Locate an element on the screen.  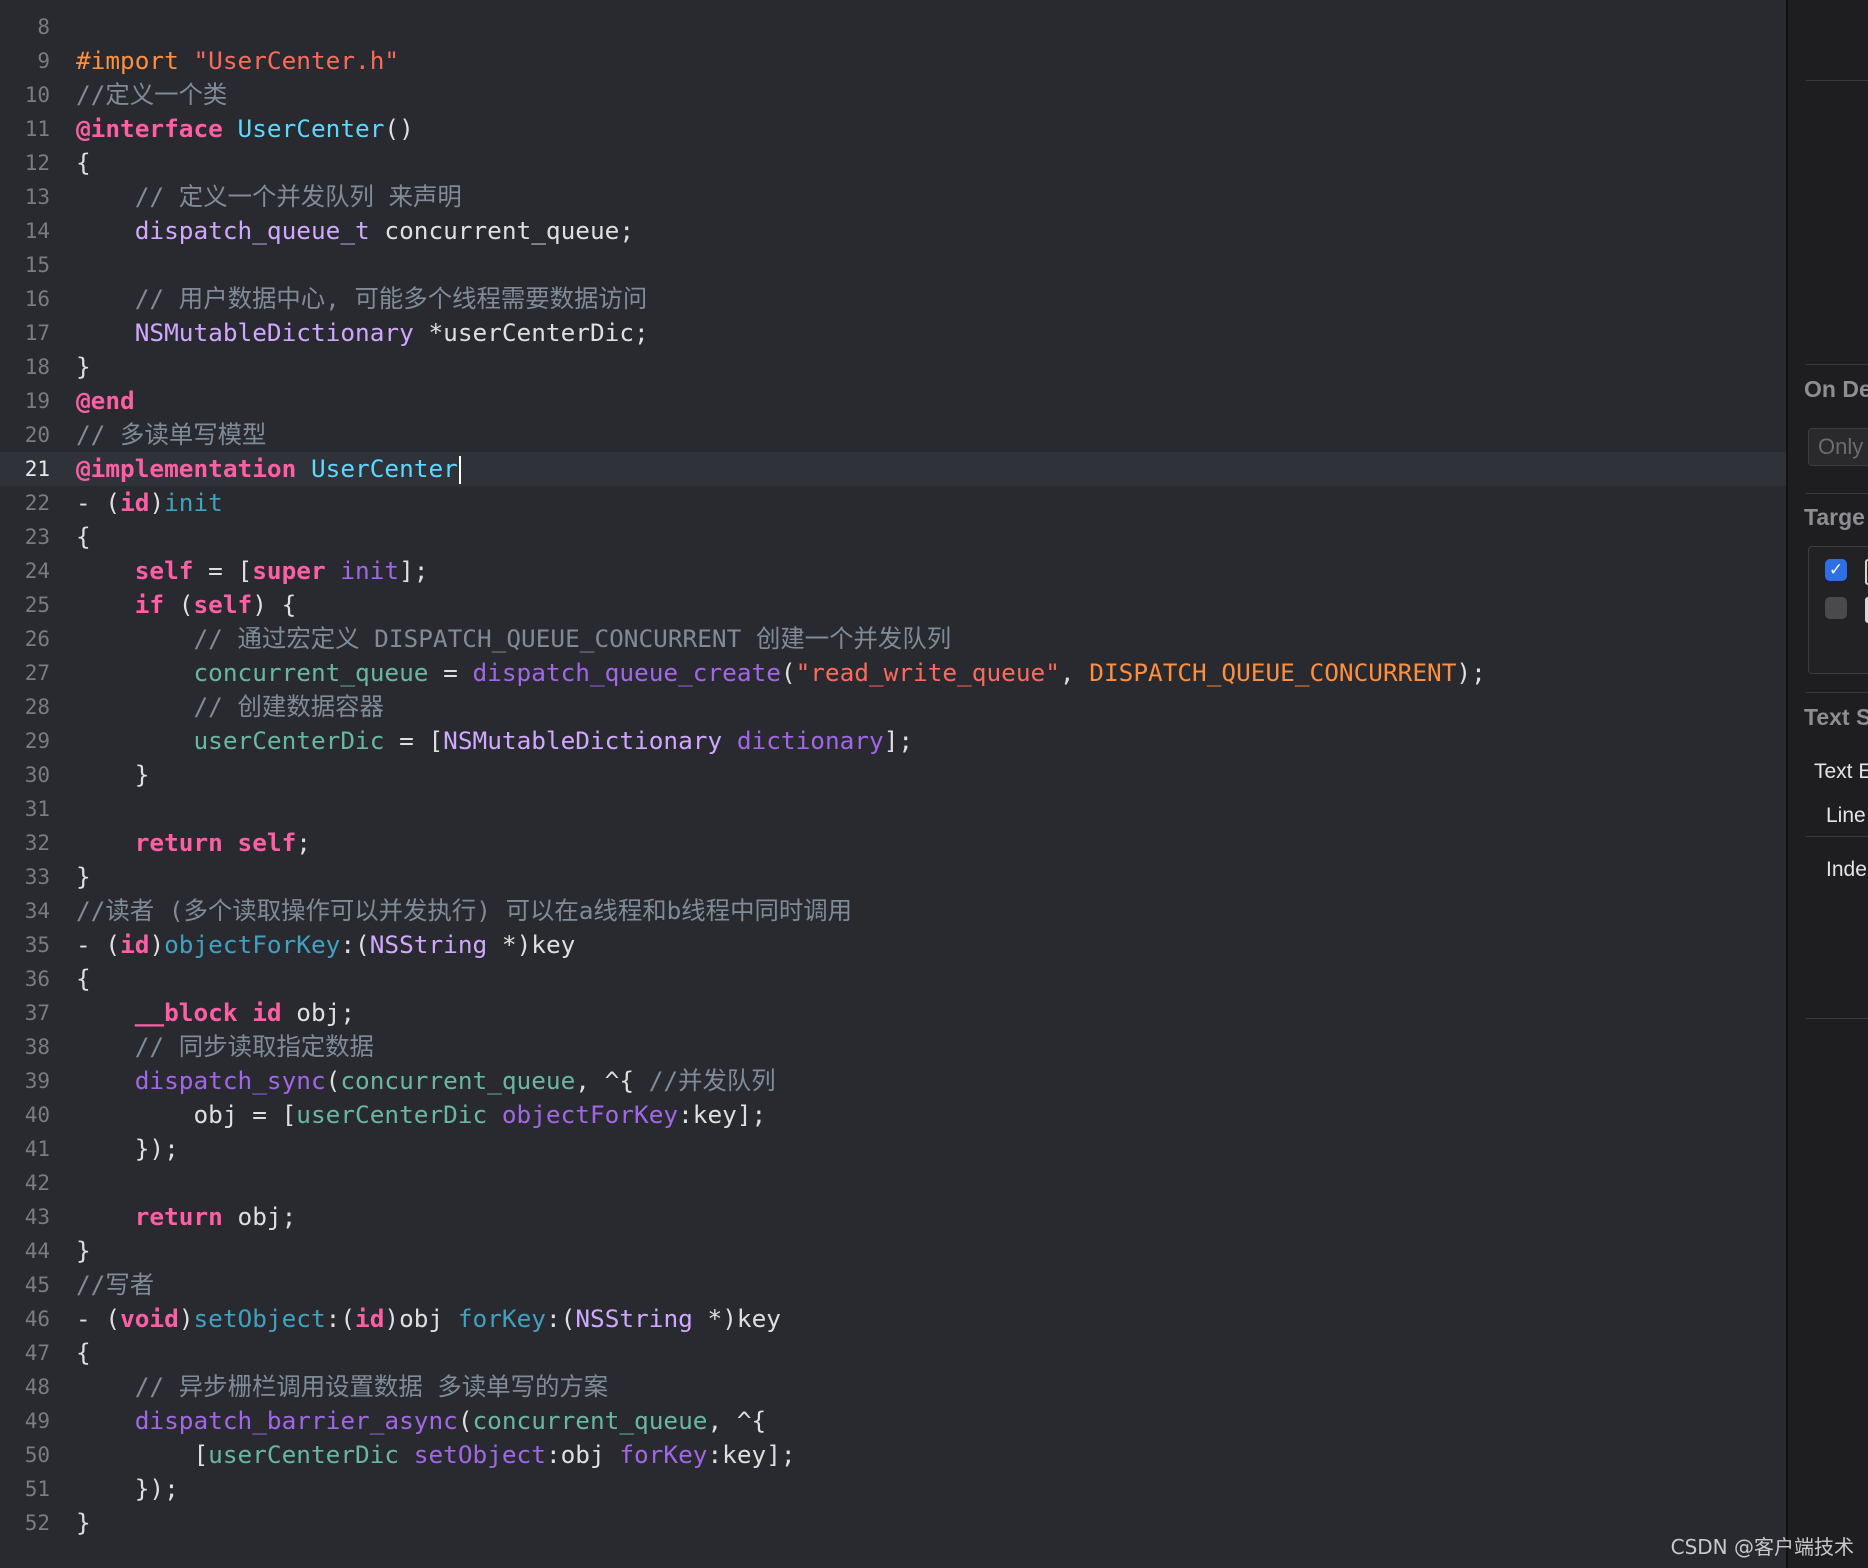
code-line: 13 // 定义一个并发队列 来声明 is located at coordinates (893, 197).